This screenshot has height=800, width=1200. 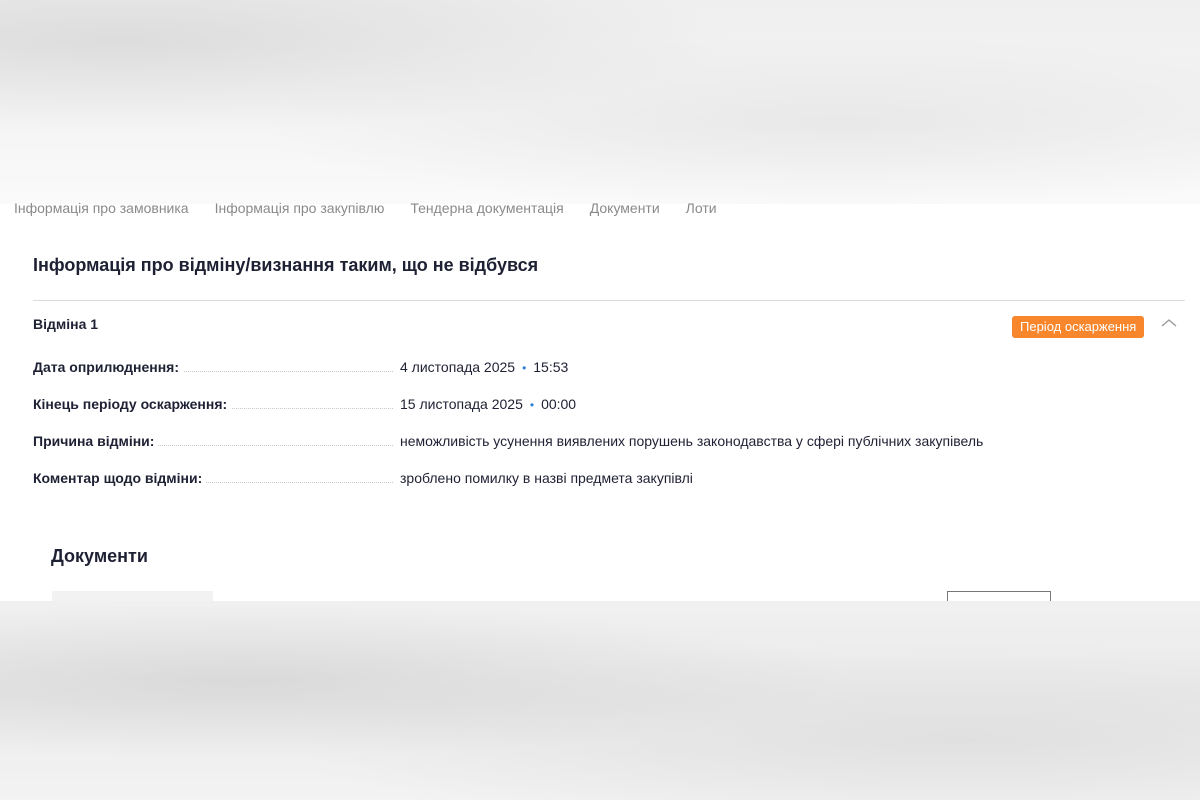 I want to click on time-value: 00:00, so click(x=559, y=404).